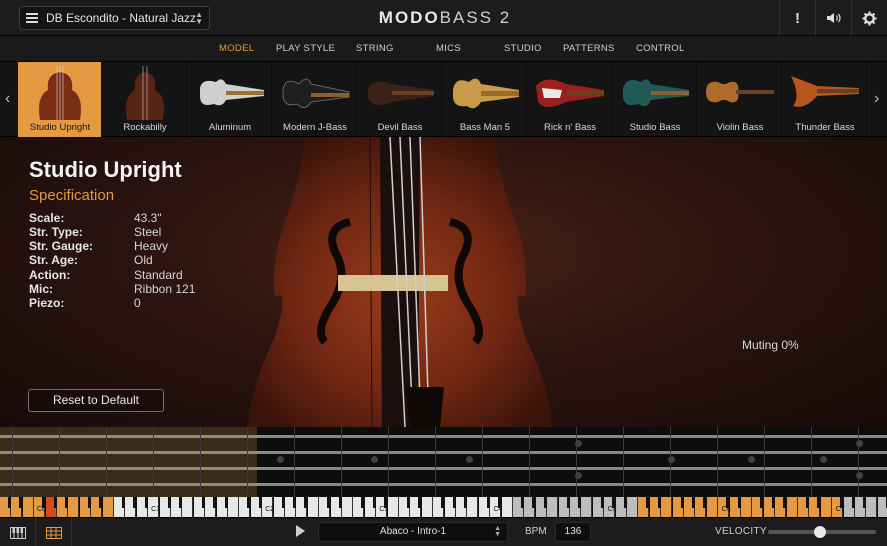 The height and width of the screenshot is (546, 887). I want to click on bass-modern-j-bass: Modern J-Bass, so click(315, 99).